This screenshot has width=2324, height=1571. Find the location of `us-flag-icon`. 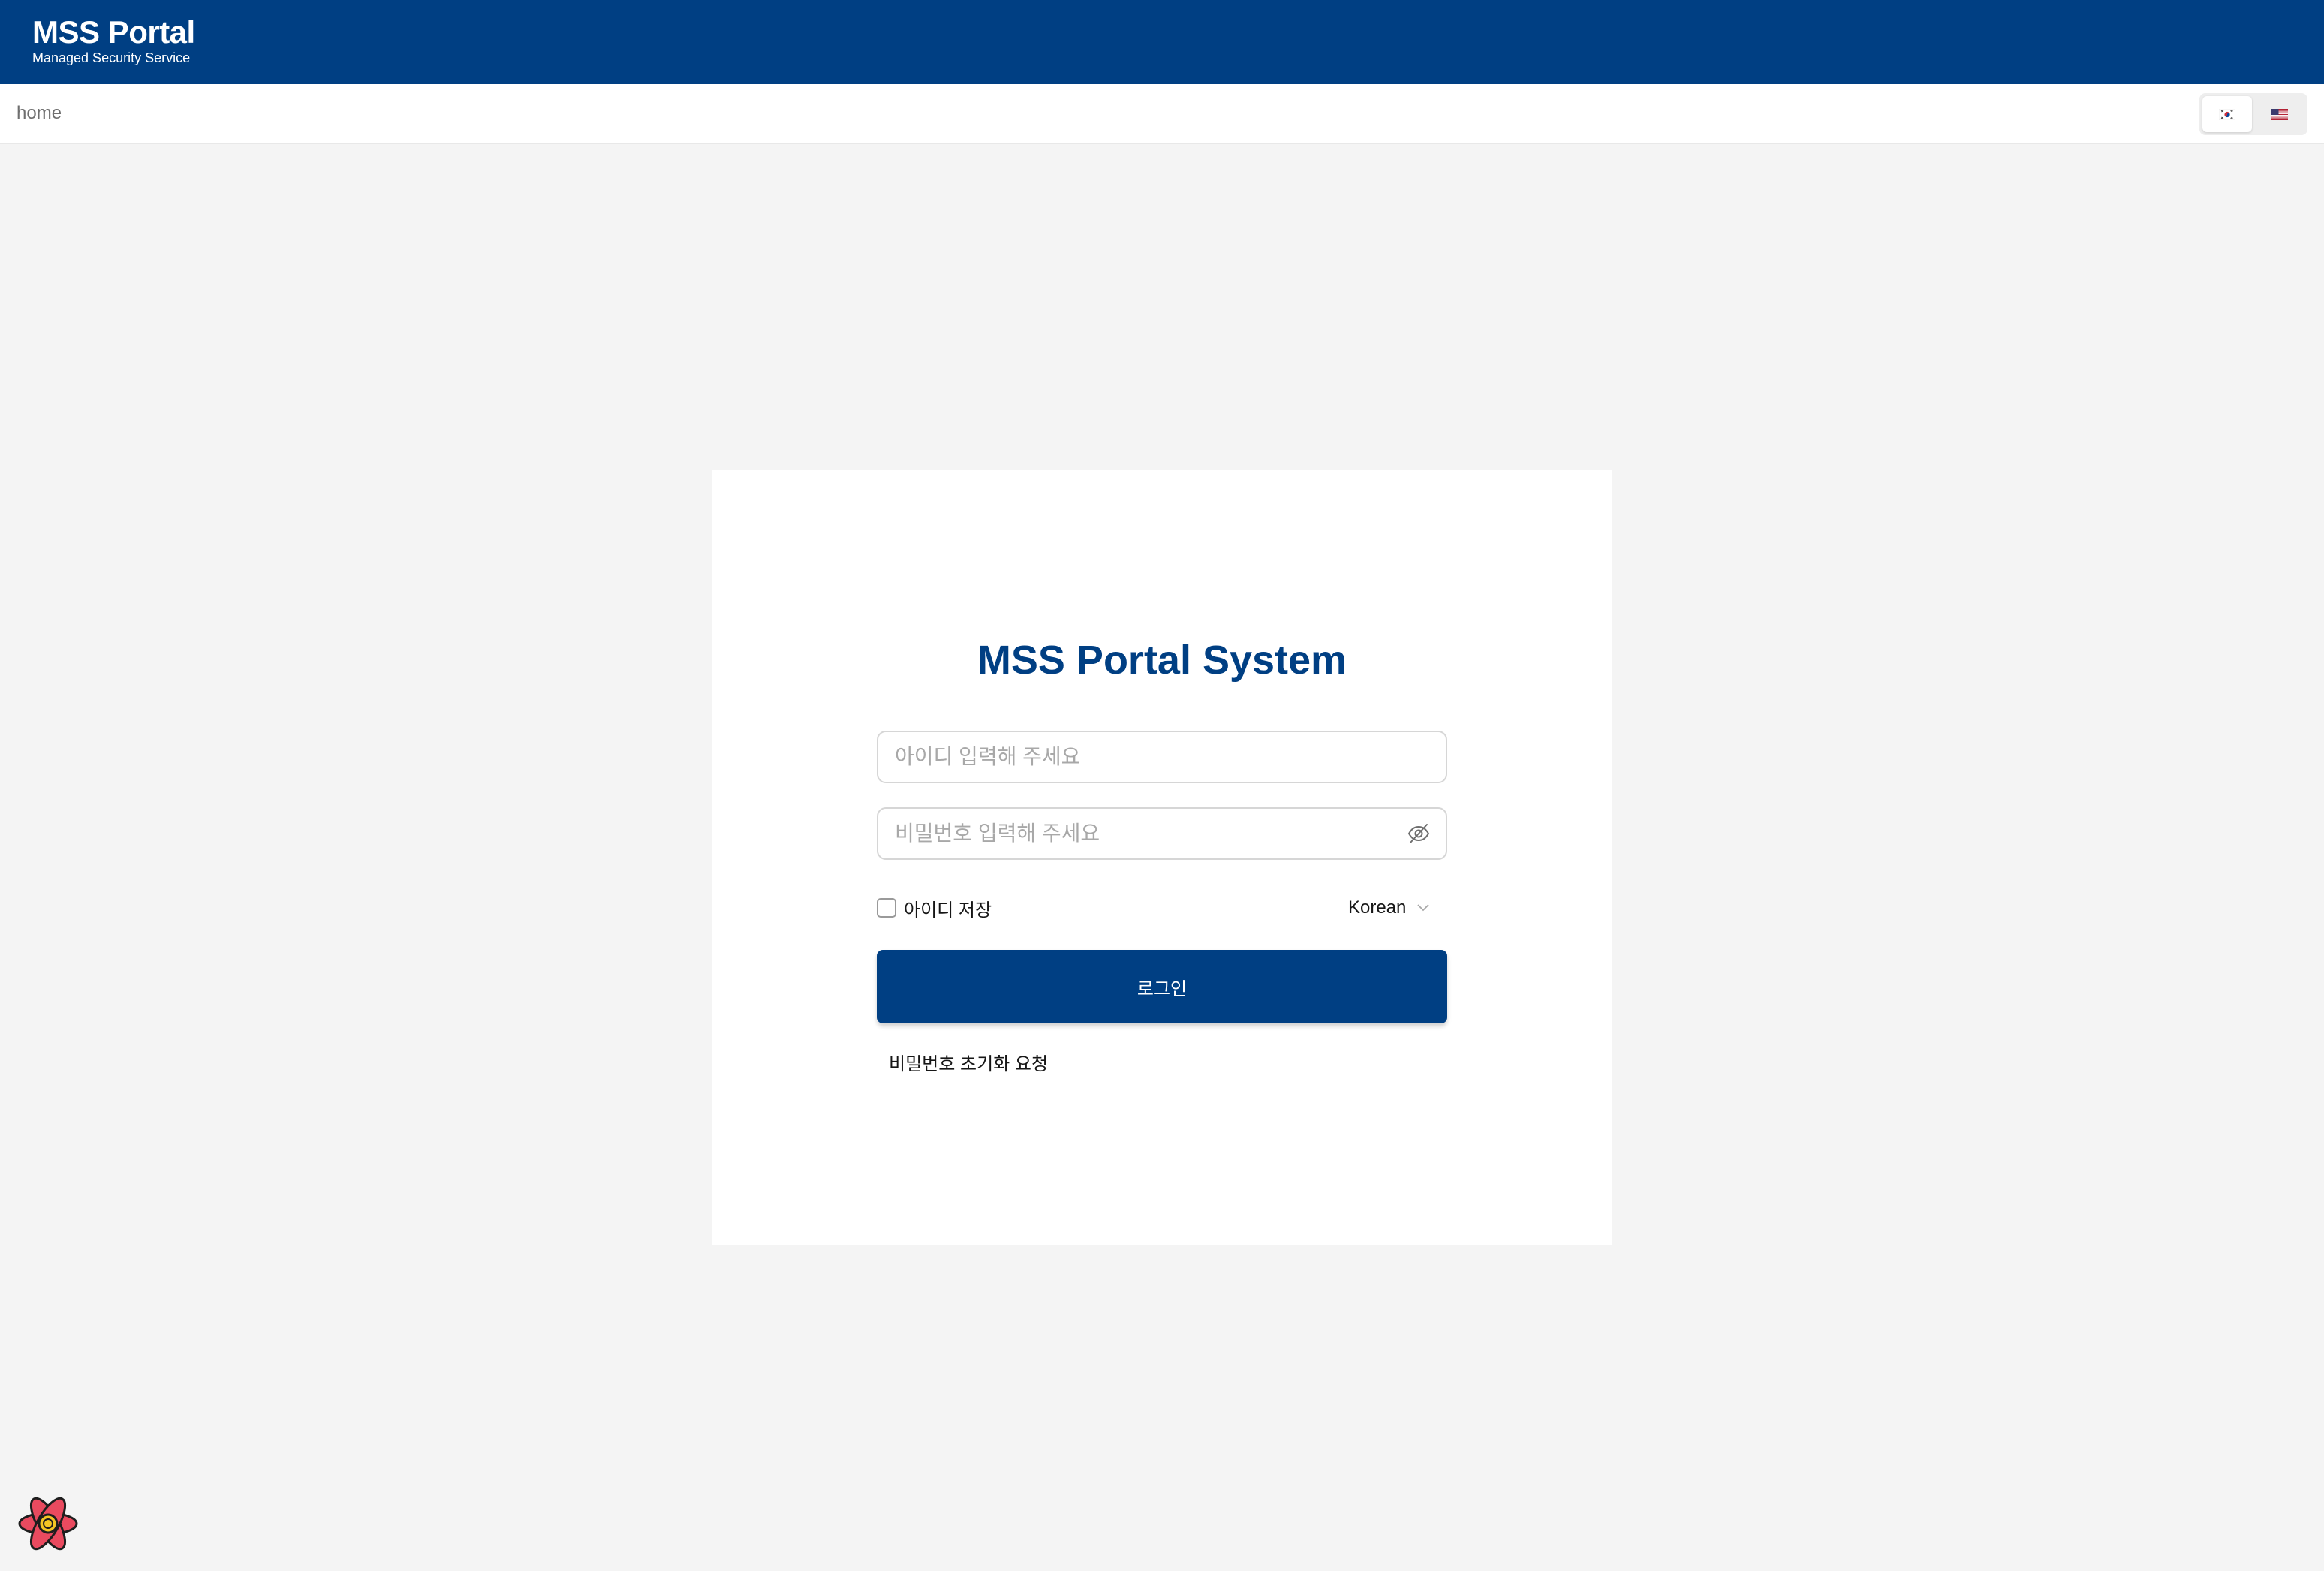

us-flag-icon is located at coordinates (2279, 114).